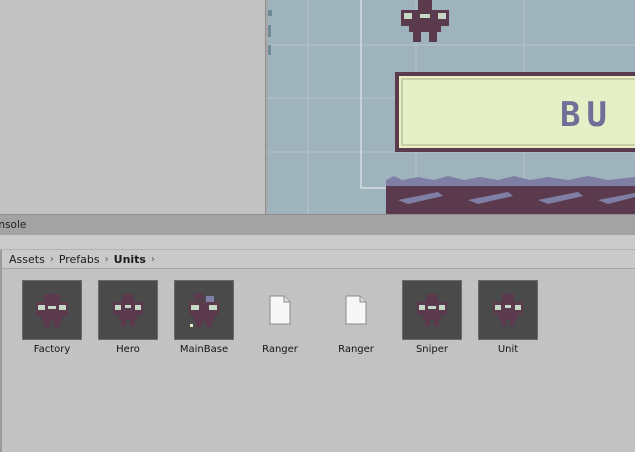 This screenshot has width=635, height=452. I want to click on asset-label: Hero, so click(128, 349).